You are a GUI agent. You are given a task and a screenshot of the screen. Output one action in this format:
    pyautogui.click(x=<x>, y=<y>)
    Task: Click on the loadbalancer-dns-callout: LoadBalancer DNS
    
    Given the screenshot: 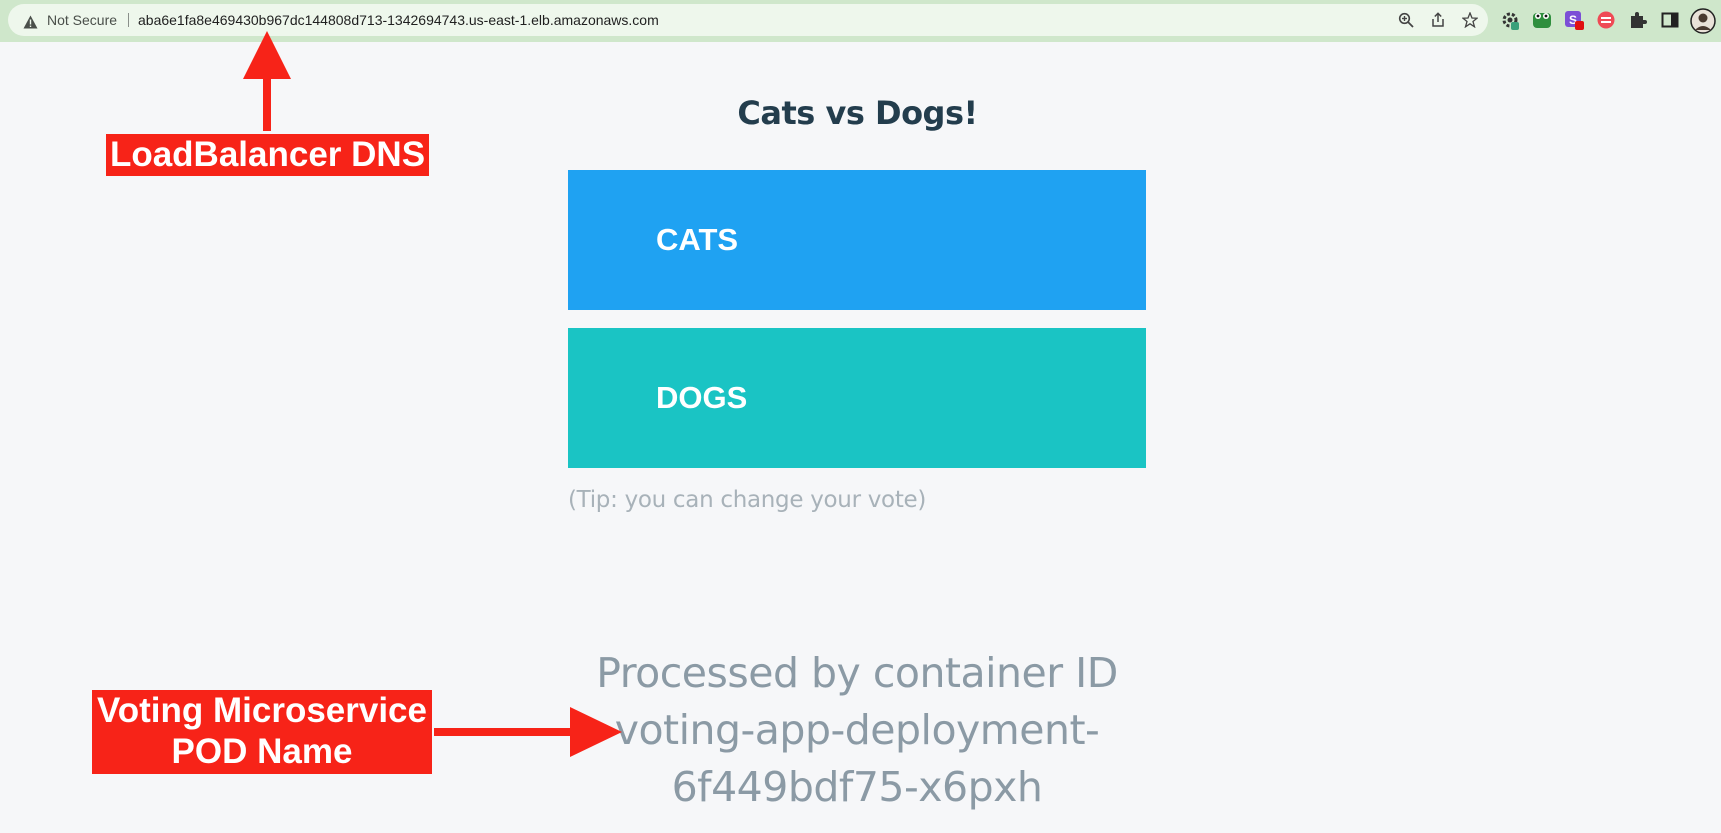 What is the action you would take?
    pyautogui.click(x=267, y=155)
    